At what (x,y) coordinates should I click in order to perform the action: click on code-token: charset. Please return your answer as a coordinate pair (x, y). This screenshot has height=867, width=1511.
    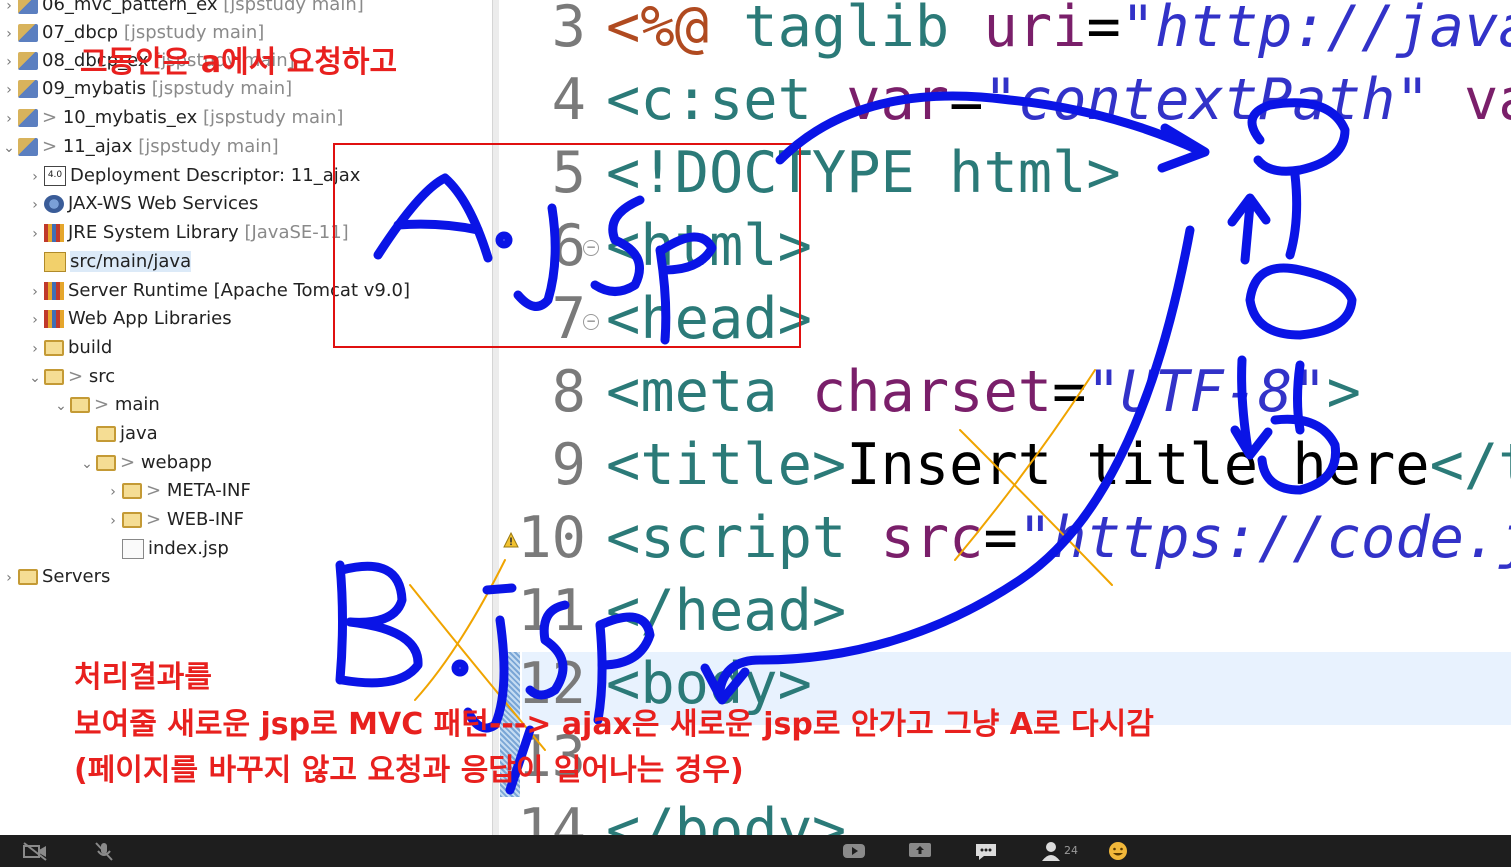
    Looking at the image, I should click on (932, 392).